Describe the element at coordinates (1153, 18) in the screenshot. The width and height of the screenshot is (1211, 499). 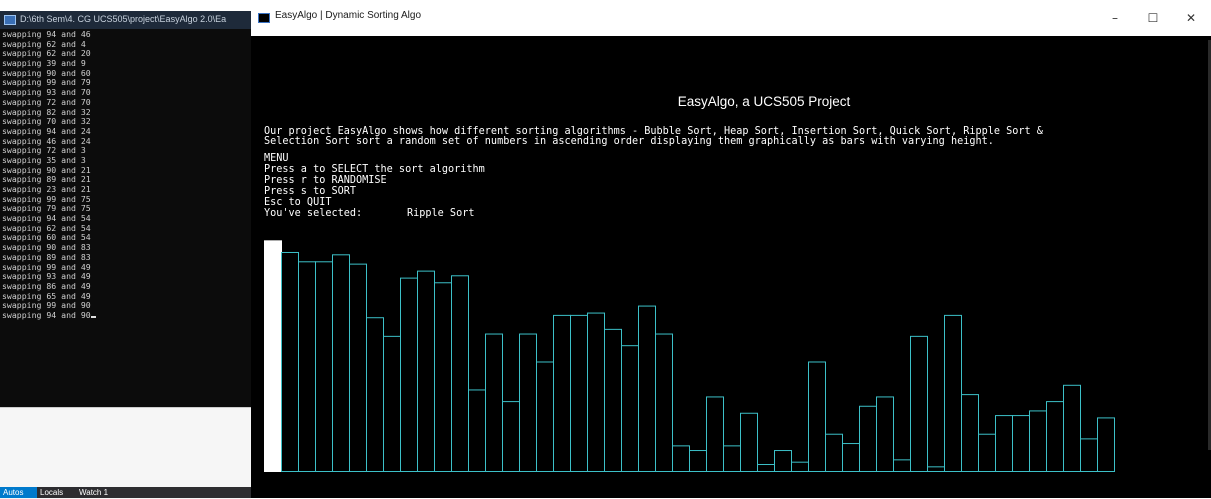
I see `maximize-button: ☐` at that location.